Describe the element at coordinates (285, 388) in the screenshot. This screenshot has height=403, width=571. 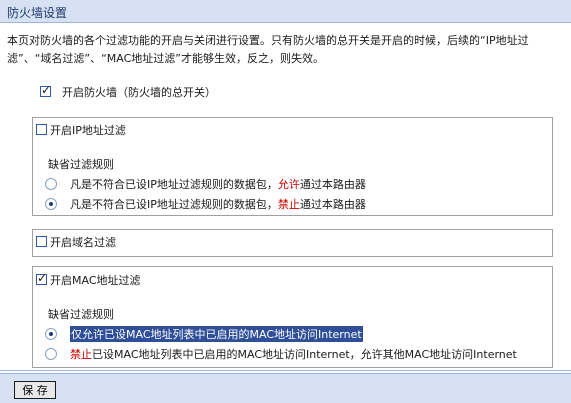
I see `footer-bar: 保 存` at that location.